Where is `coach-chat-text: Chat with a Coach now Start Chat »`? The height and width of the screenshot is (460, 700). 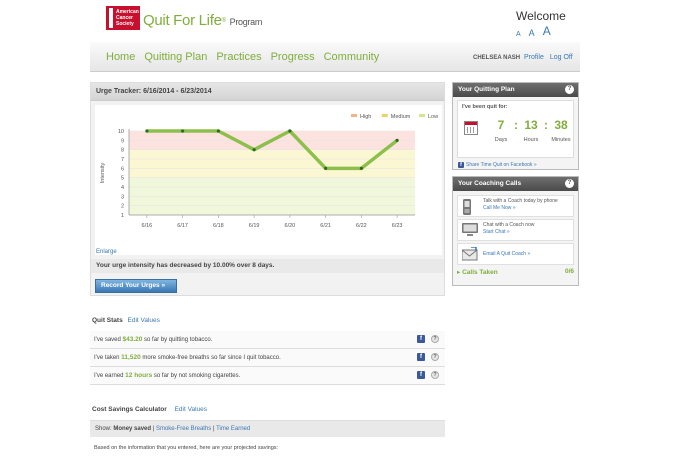
coach-chat-text: Chat with a Coach now Start Chat » is located at coordinates (508, 229).